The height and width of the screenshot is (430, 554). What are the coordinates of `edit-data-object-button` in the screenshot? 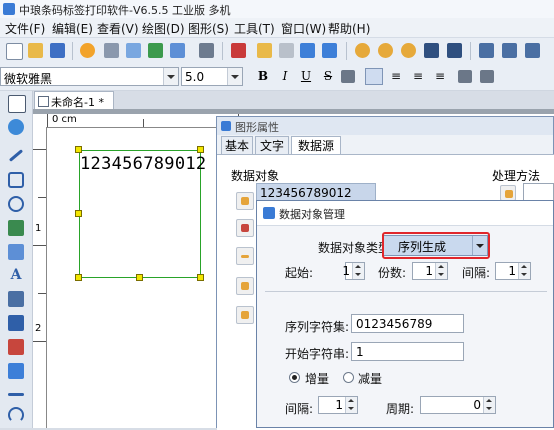 It's located at (245, 228).